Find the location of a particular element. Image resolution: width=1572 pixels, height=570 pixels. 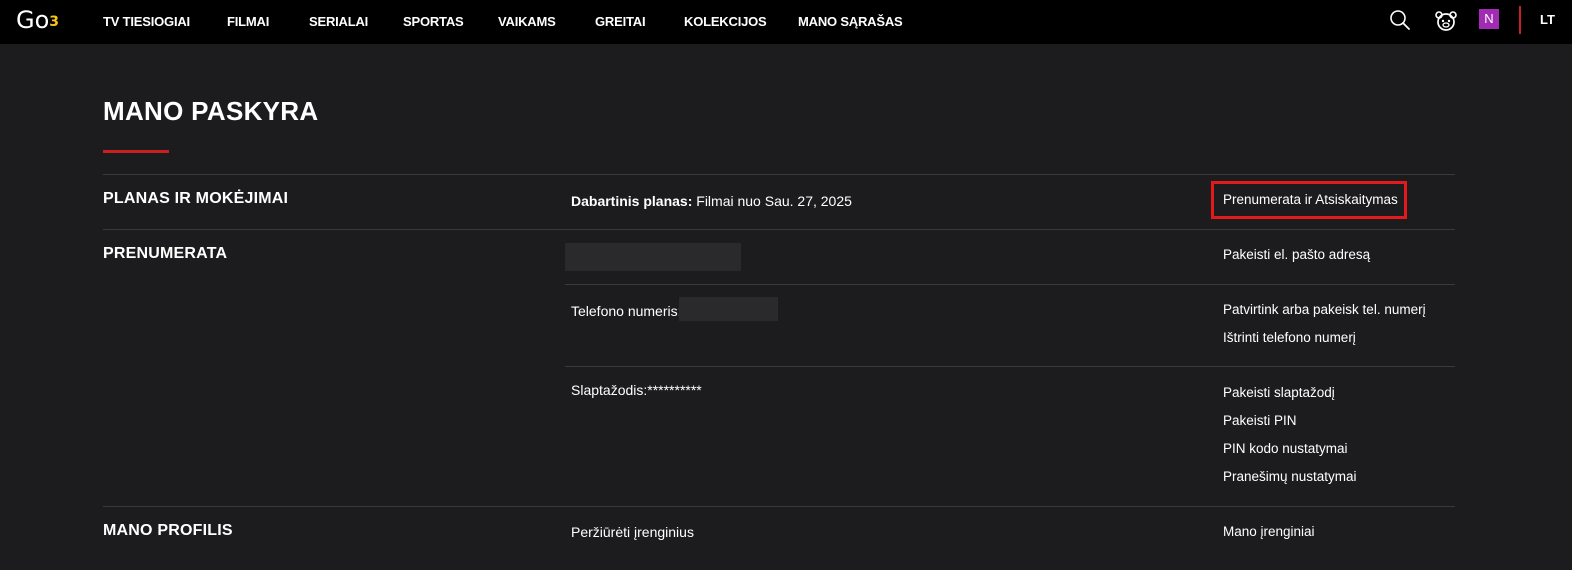

current-plan-value: Filmai nuo Sau. 27, 2025 is located at coordinates (772, 201).